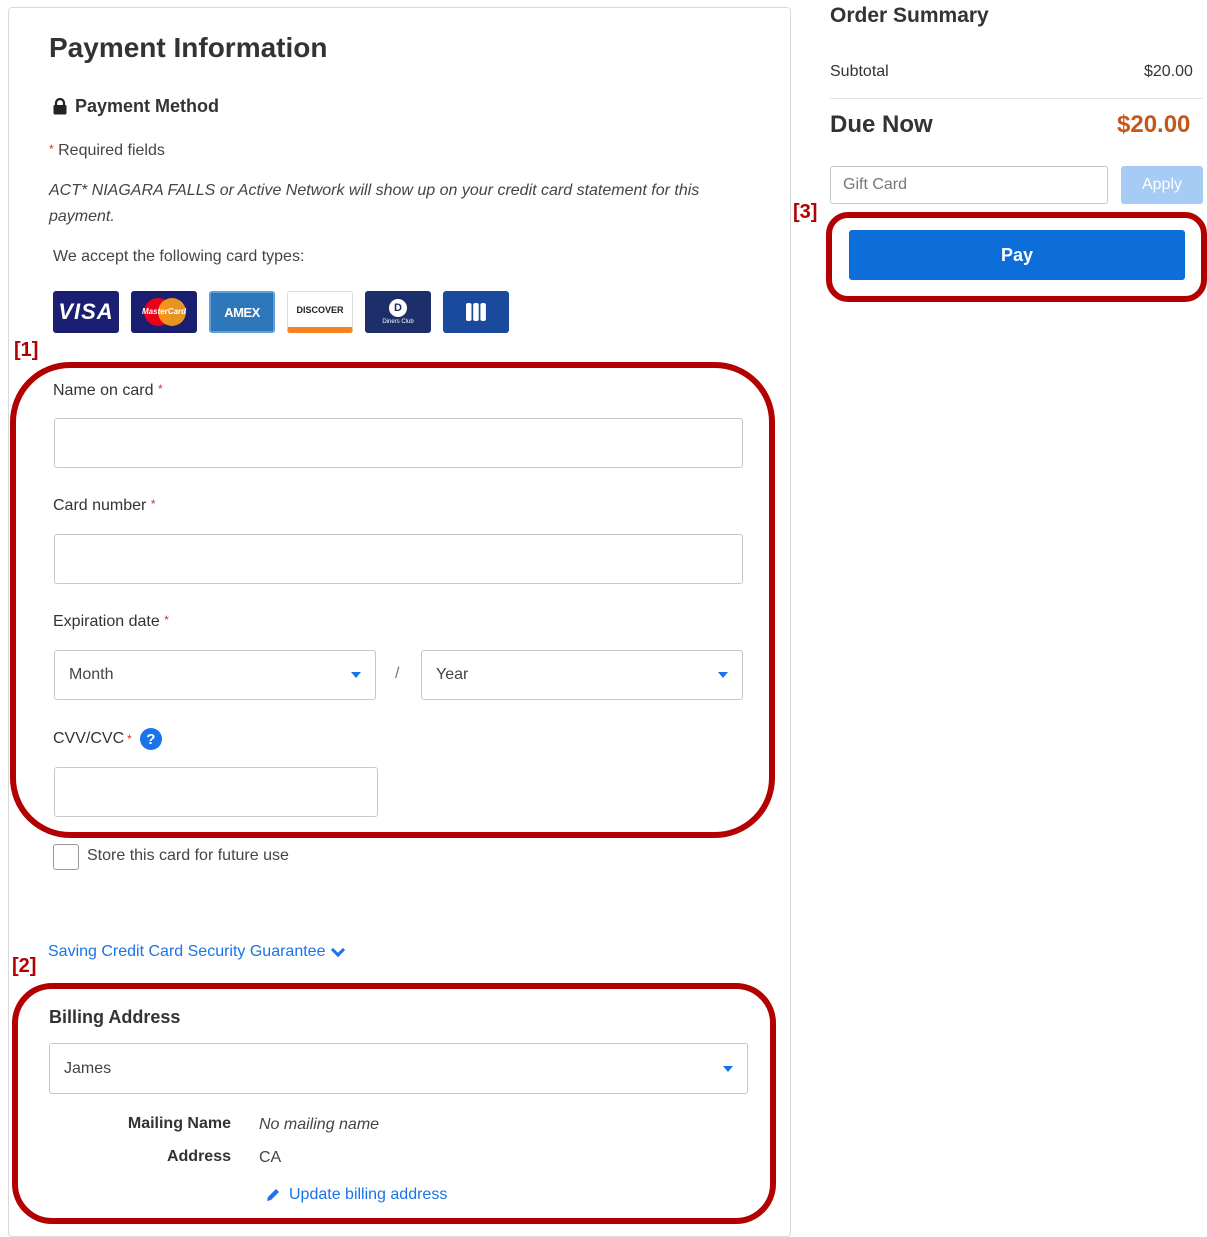 The width and height of the screenshot is (1207, 1237). Describe the element at coordinates (452, 674) in the screenshot. I see `year-select-value: Year` at that location.